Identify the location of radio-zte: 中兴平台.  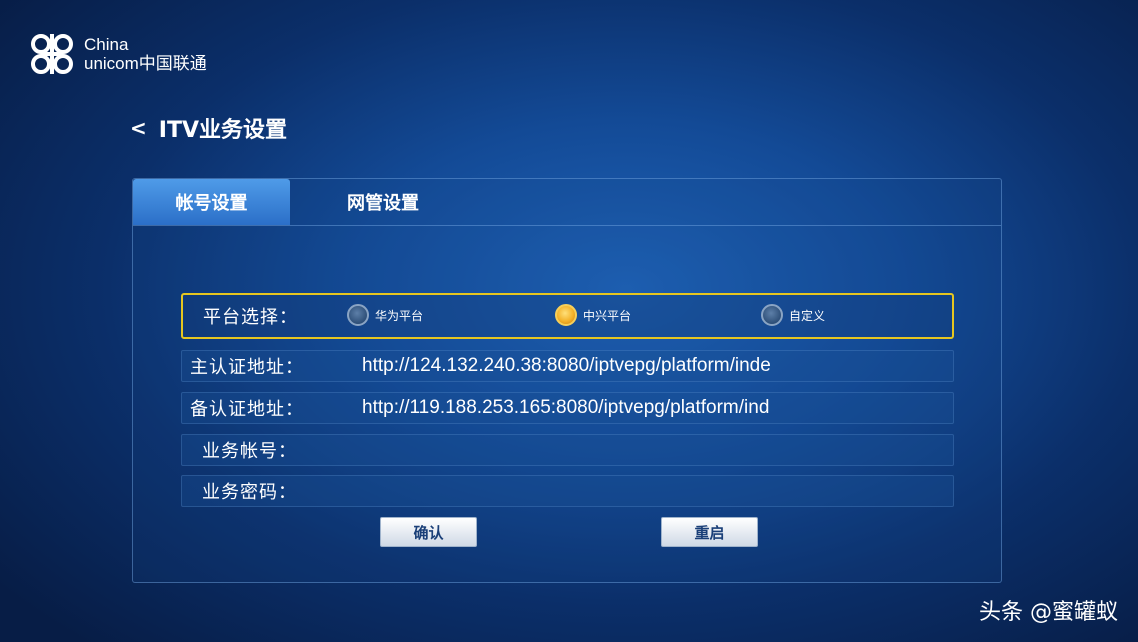
(593, 315).